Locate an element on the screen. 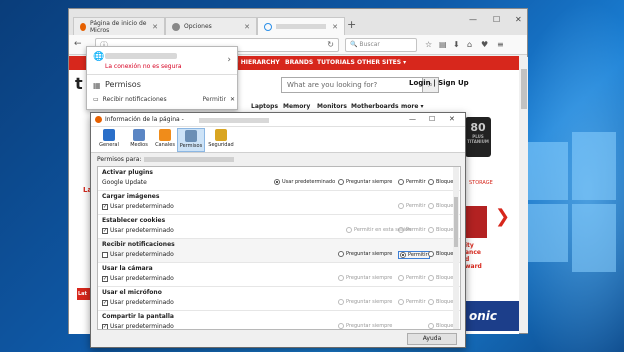  permission-radio: Usar predeterminado is located at coordinates (304, 182).